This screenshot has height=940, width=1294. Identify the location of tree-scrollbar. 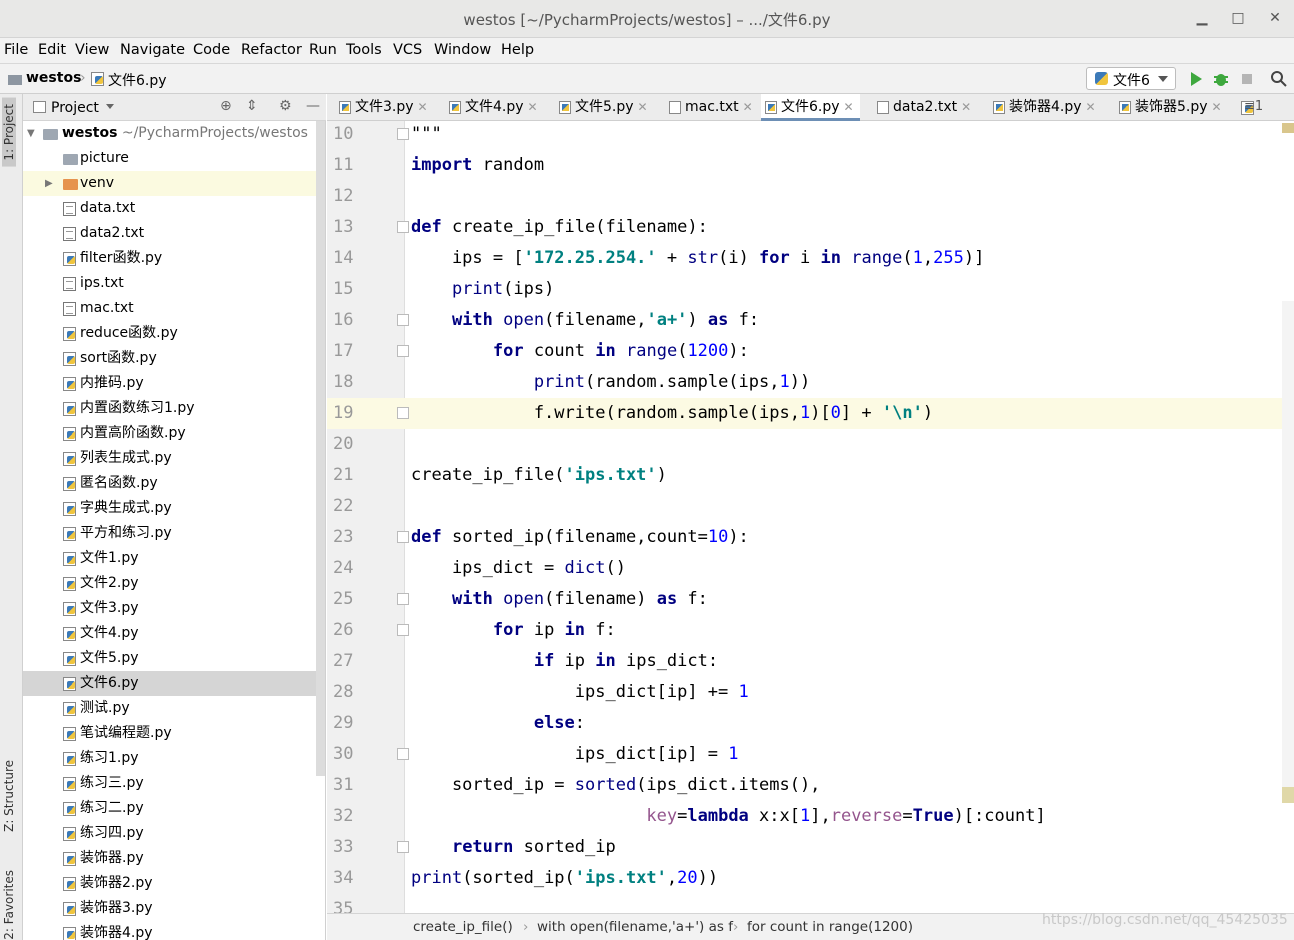
(320, 448).